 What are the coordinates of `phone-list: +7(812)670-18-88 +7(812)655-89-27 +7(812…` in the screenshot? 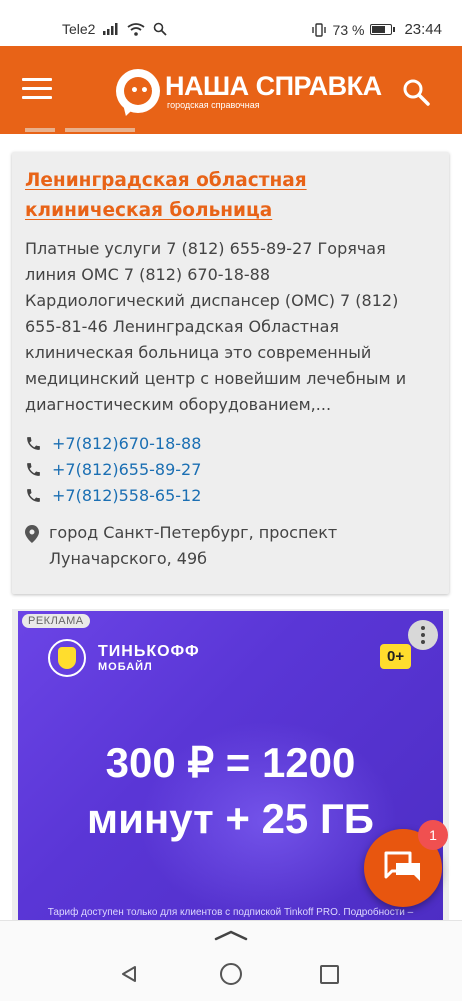 It's located at (113, 469).